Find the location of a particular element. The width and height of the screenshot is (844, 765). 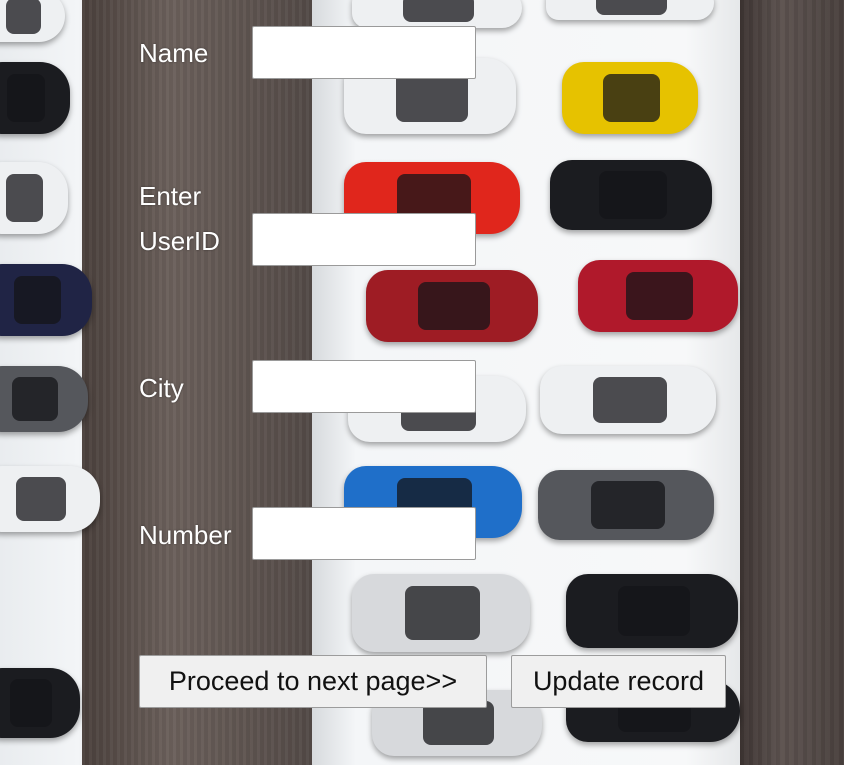

proceed-next-page-button: Proceed to next page>> is located at coordinates (313, 681).